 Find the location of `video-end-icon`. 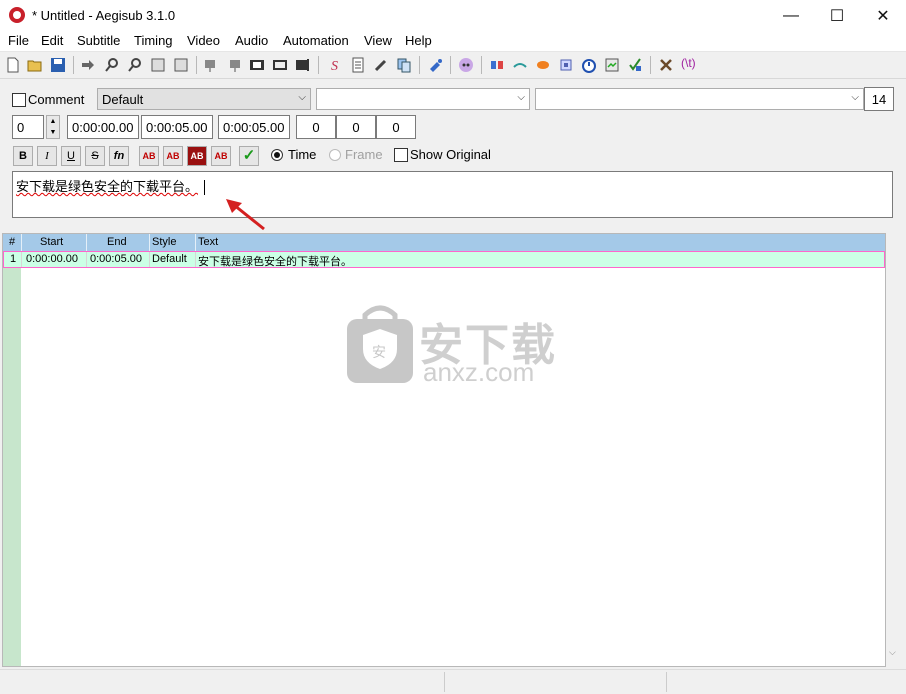

video-end-icon is located at coordinates (234, 65).